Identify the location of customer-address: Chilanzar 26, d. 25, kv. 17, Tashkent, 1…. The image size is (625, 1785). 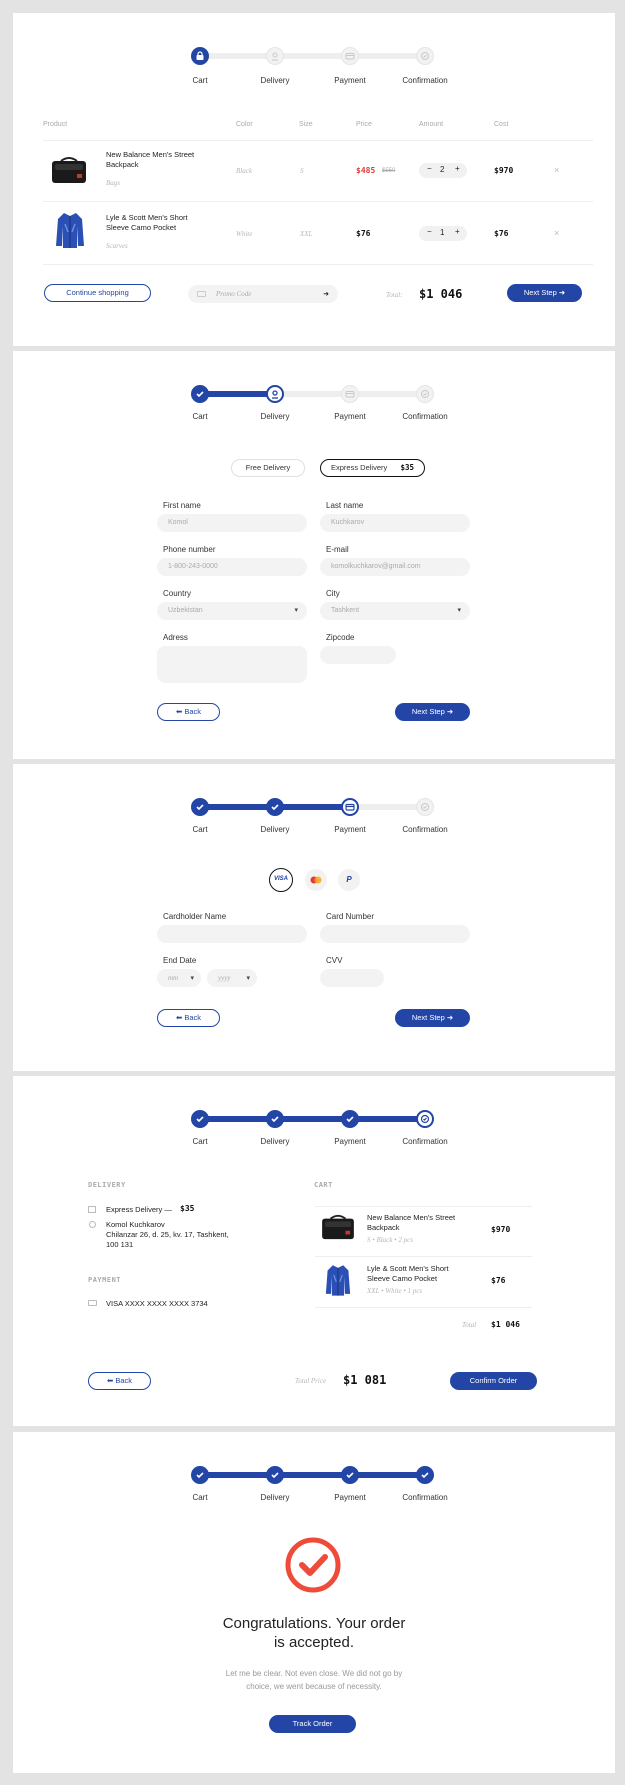
(167, 1239).